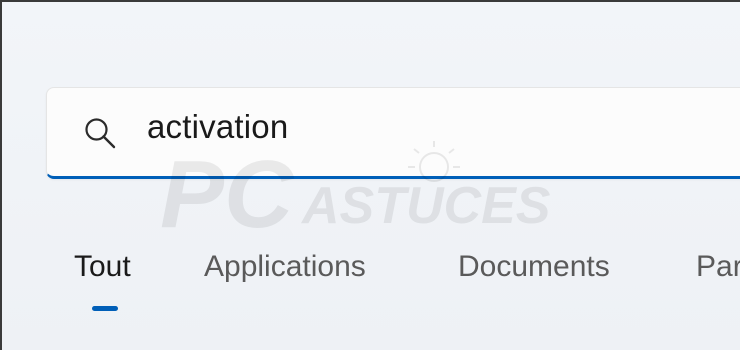 Image resolution: width=740 pixels, height=350 pixels. What do you see at coordinates (285, 267) in the screenshot?
I see `tab-applications: Applications` at bounding box center [285, 267].